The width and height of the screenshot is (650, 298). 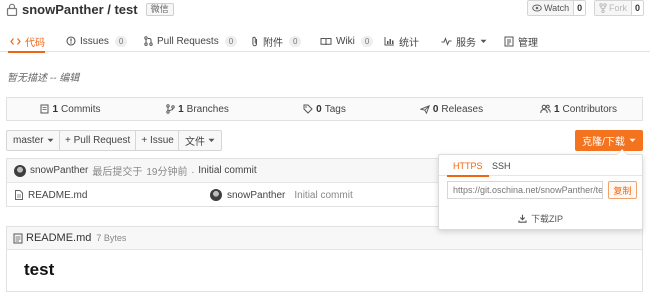 What do you see at coordinates (540, 218) in the screenshot?
I see `download-zip-link: 下载ZIP` at bounding box center [540, 218].